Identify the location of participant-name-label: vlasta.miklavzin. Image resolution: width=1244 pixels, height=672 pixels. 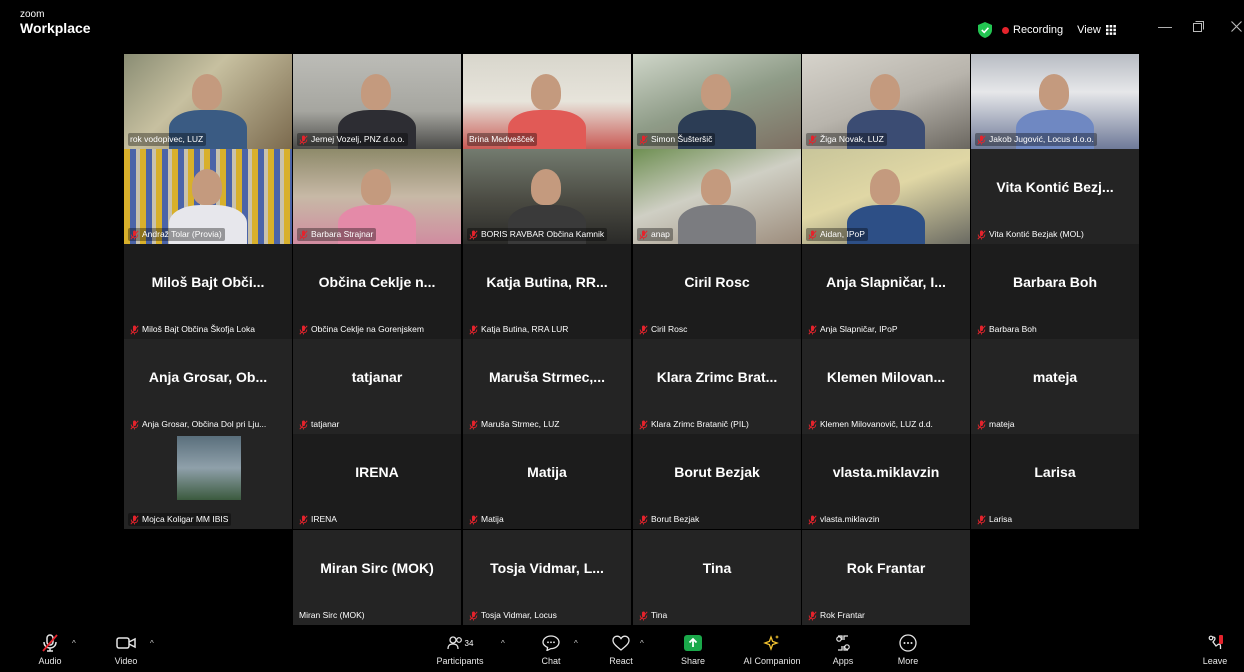
(844, 519).